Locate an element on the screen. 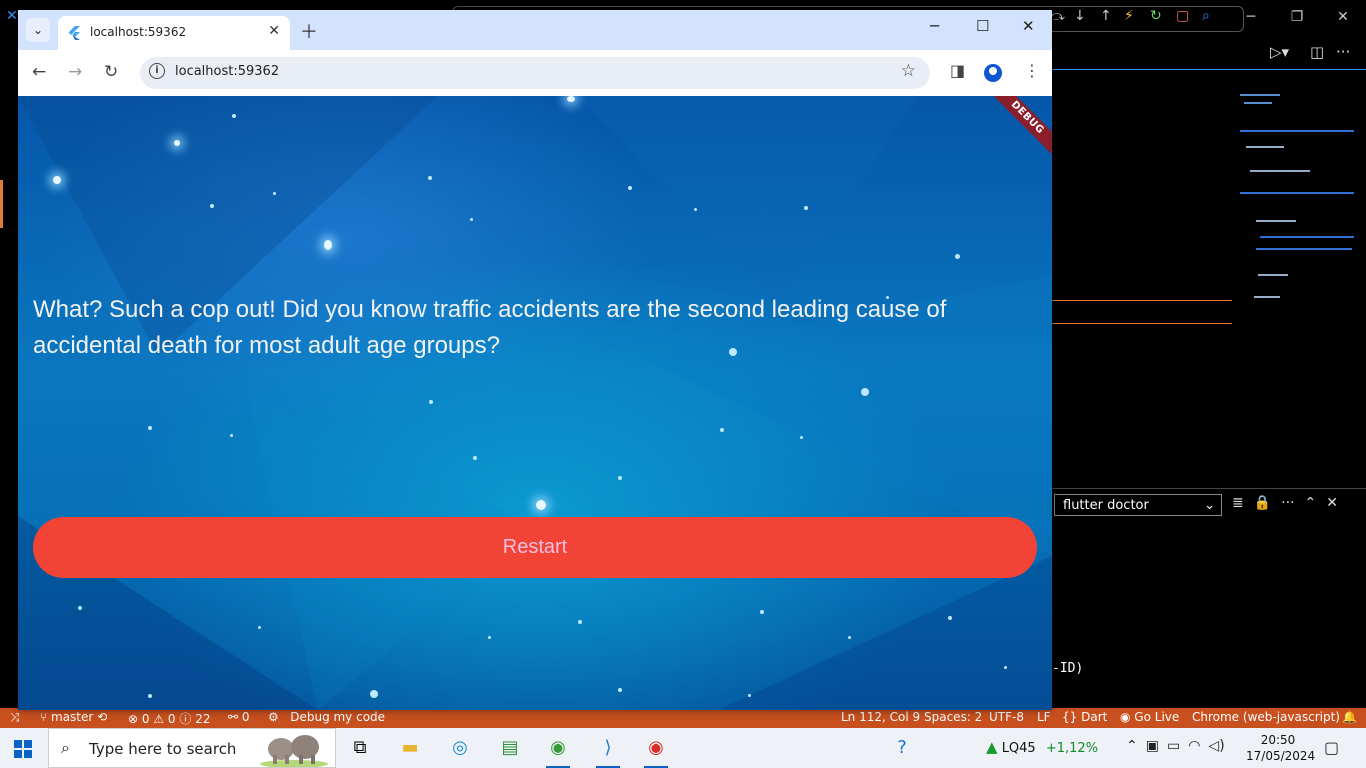 The image size is (1366, 768). back-arrow-icon: ← is located at coordinates (39, 72).